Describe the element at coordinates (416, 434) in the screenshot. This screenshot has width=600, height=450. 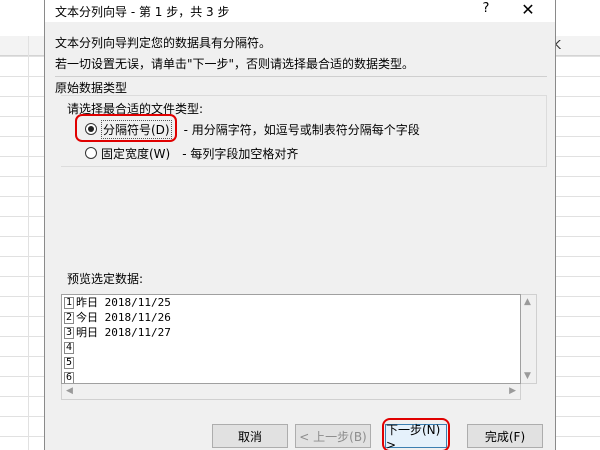
I see `highlight-next-button` at that location.